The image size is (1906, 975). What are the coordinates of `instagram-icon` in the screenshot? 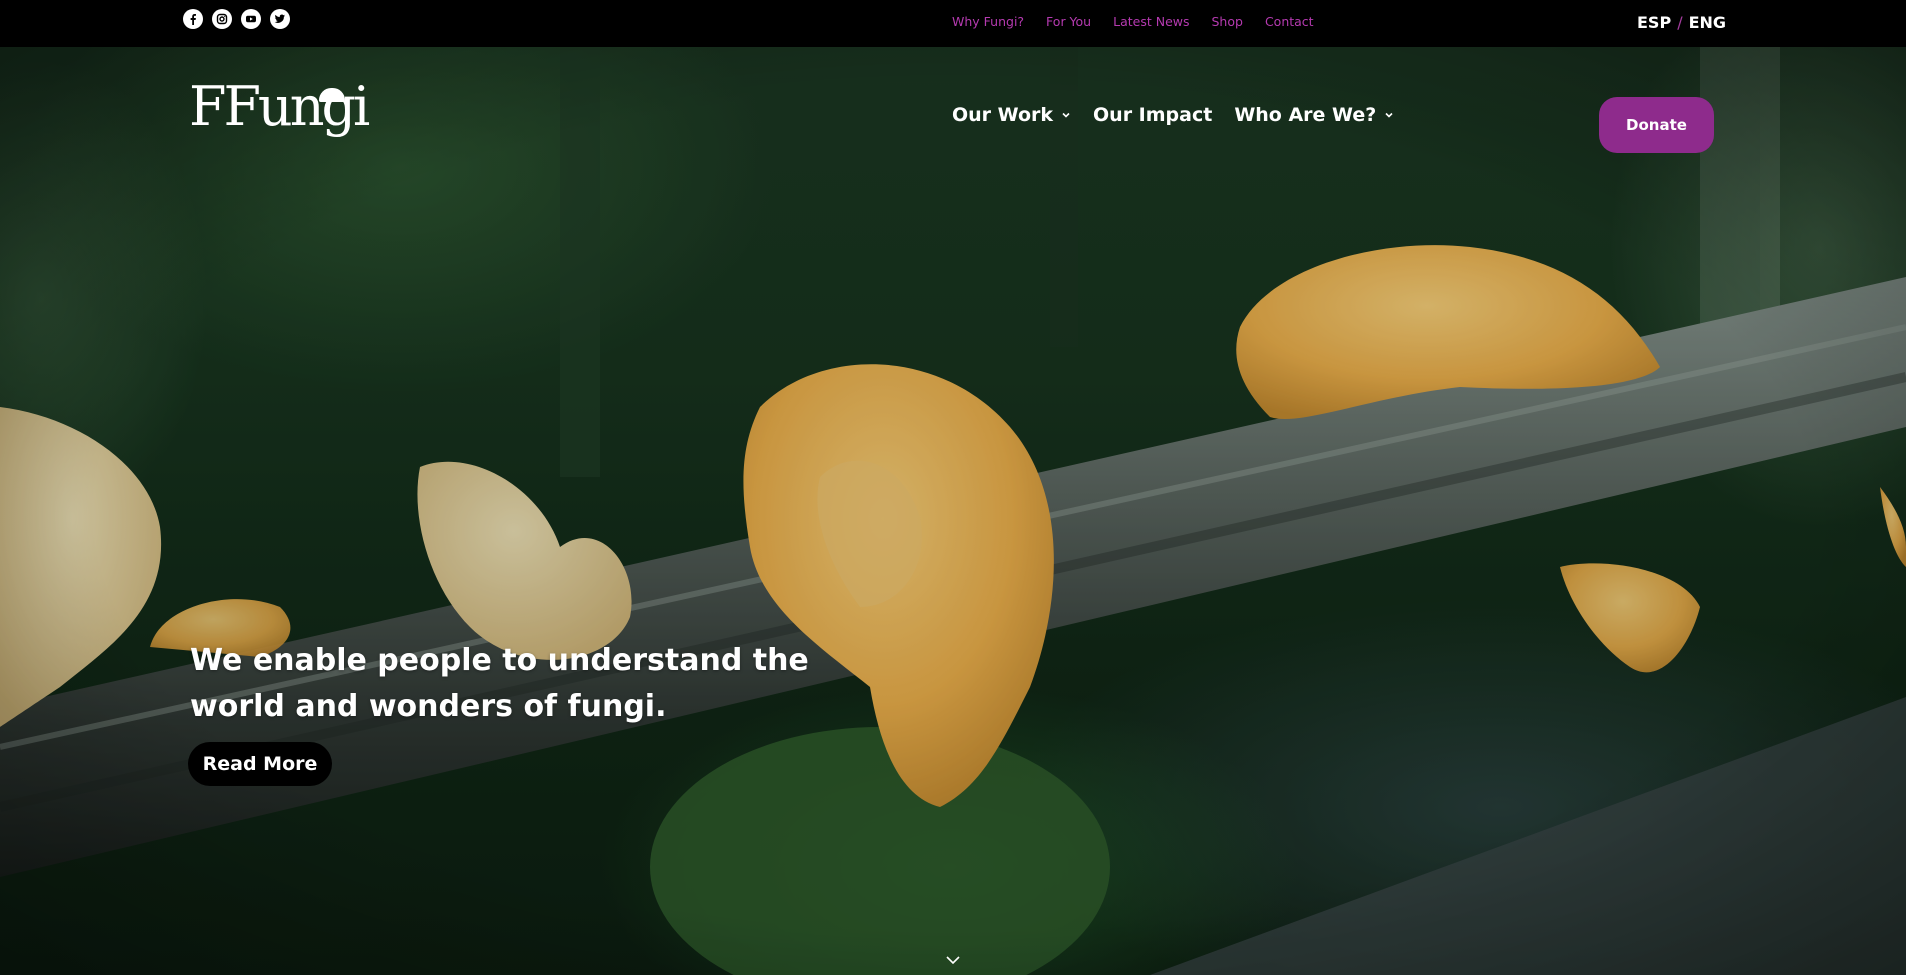 It's located at (222, 19).